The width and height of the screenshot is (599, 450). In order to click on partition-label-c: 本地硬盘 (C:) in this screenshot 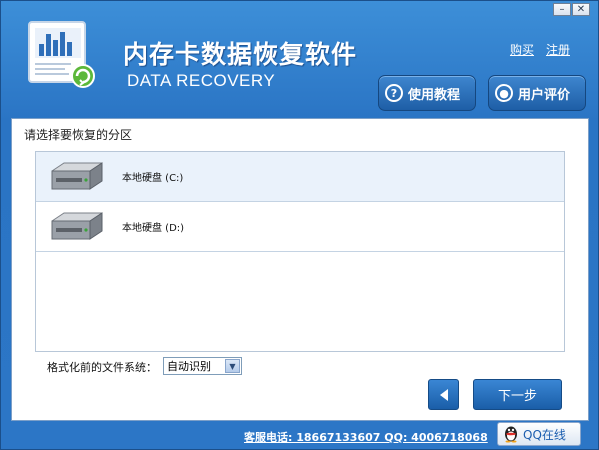, I will do `click(153, 178)`.